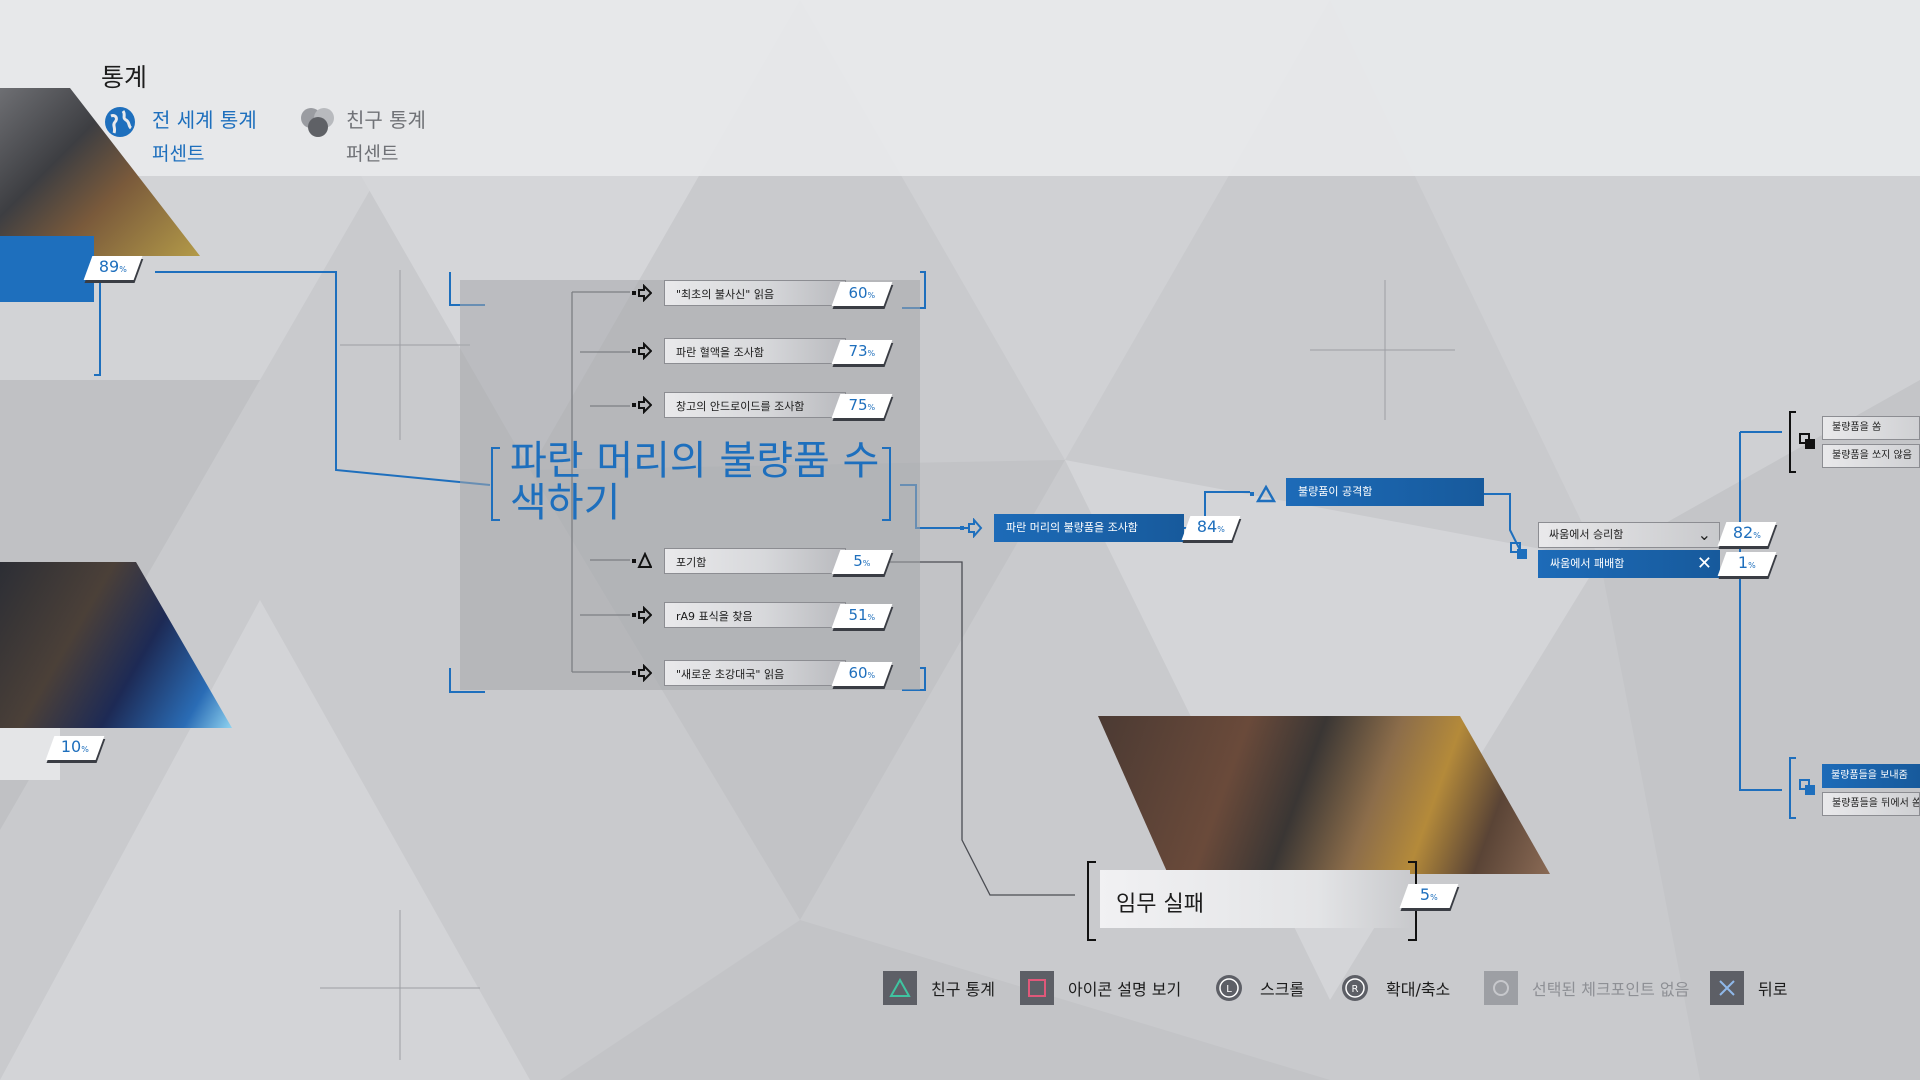 This screenshot has width=1920, height=1080. Describe the element at coordinates (1429, 896) in the screenshot. I see `failure-percent: 5%` at that location.